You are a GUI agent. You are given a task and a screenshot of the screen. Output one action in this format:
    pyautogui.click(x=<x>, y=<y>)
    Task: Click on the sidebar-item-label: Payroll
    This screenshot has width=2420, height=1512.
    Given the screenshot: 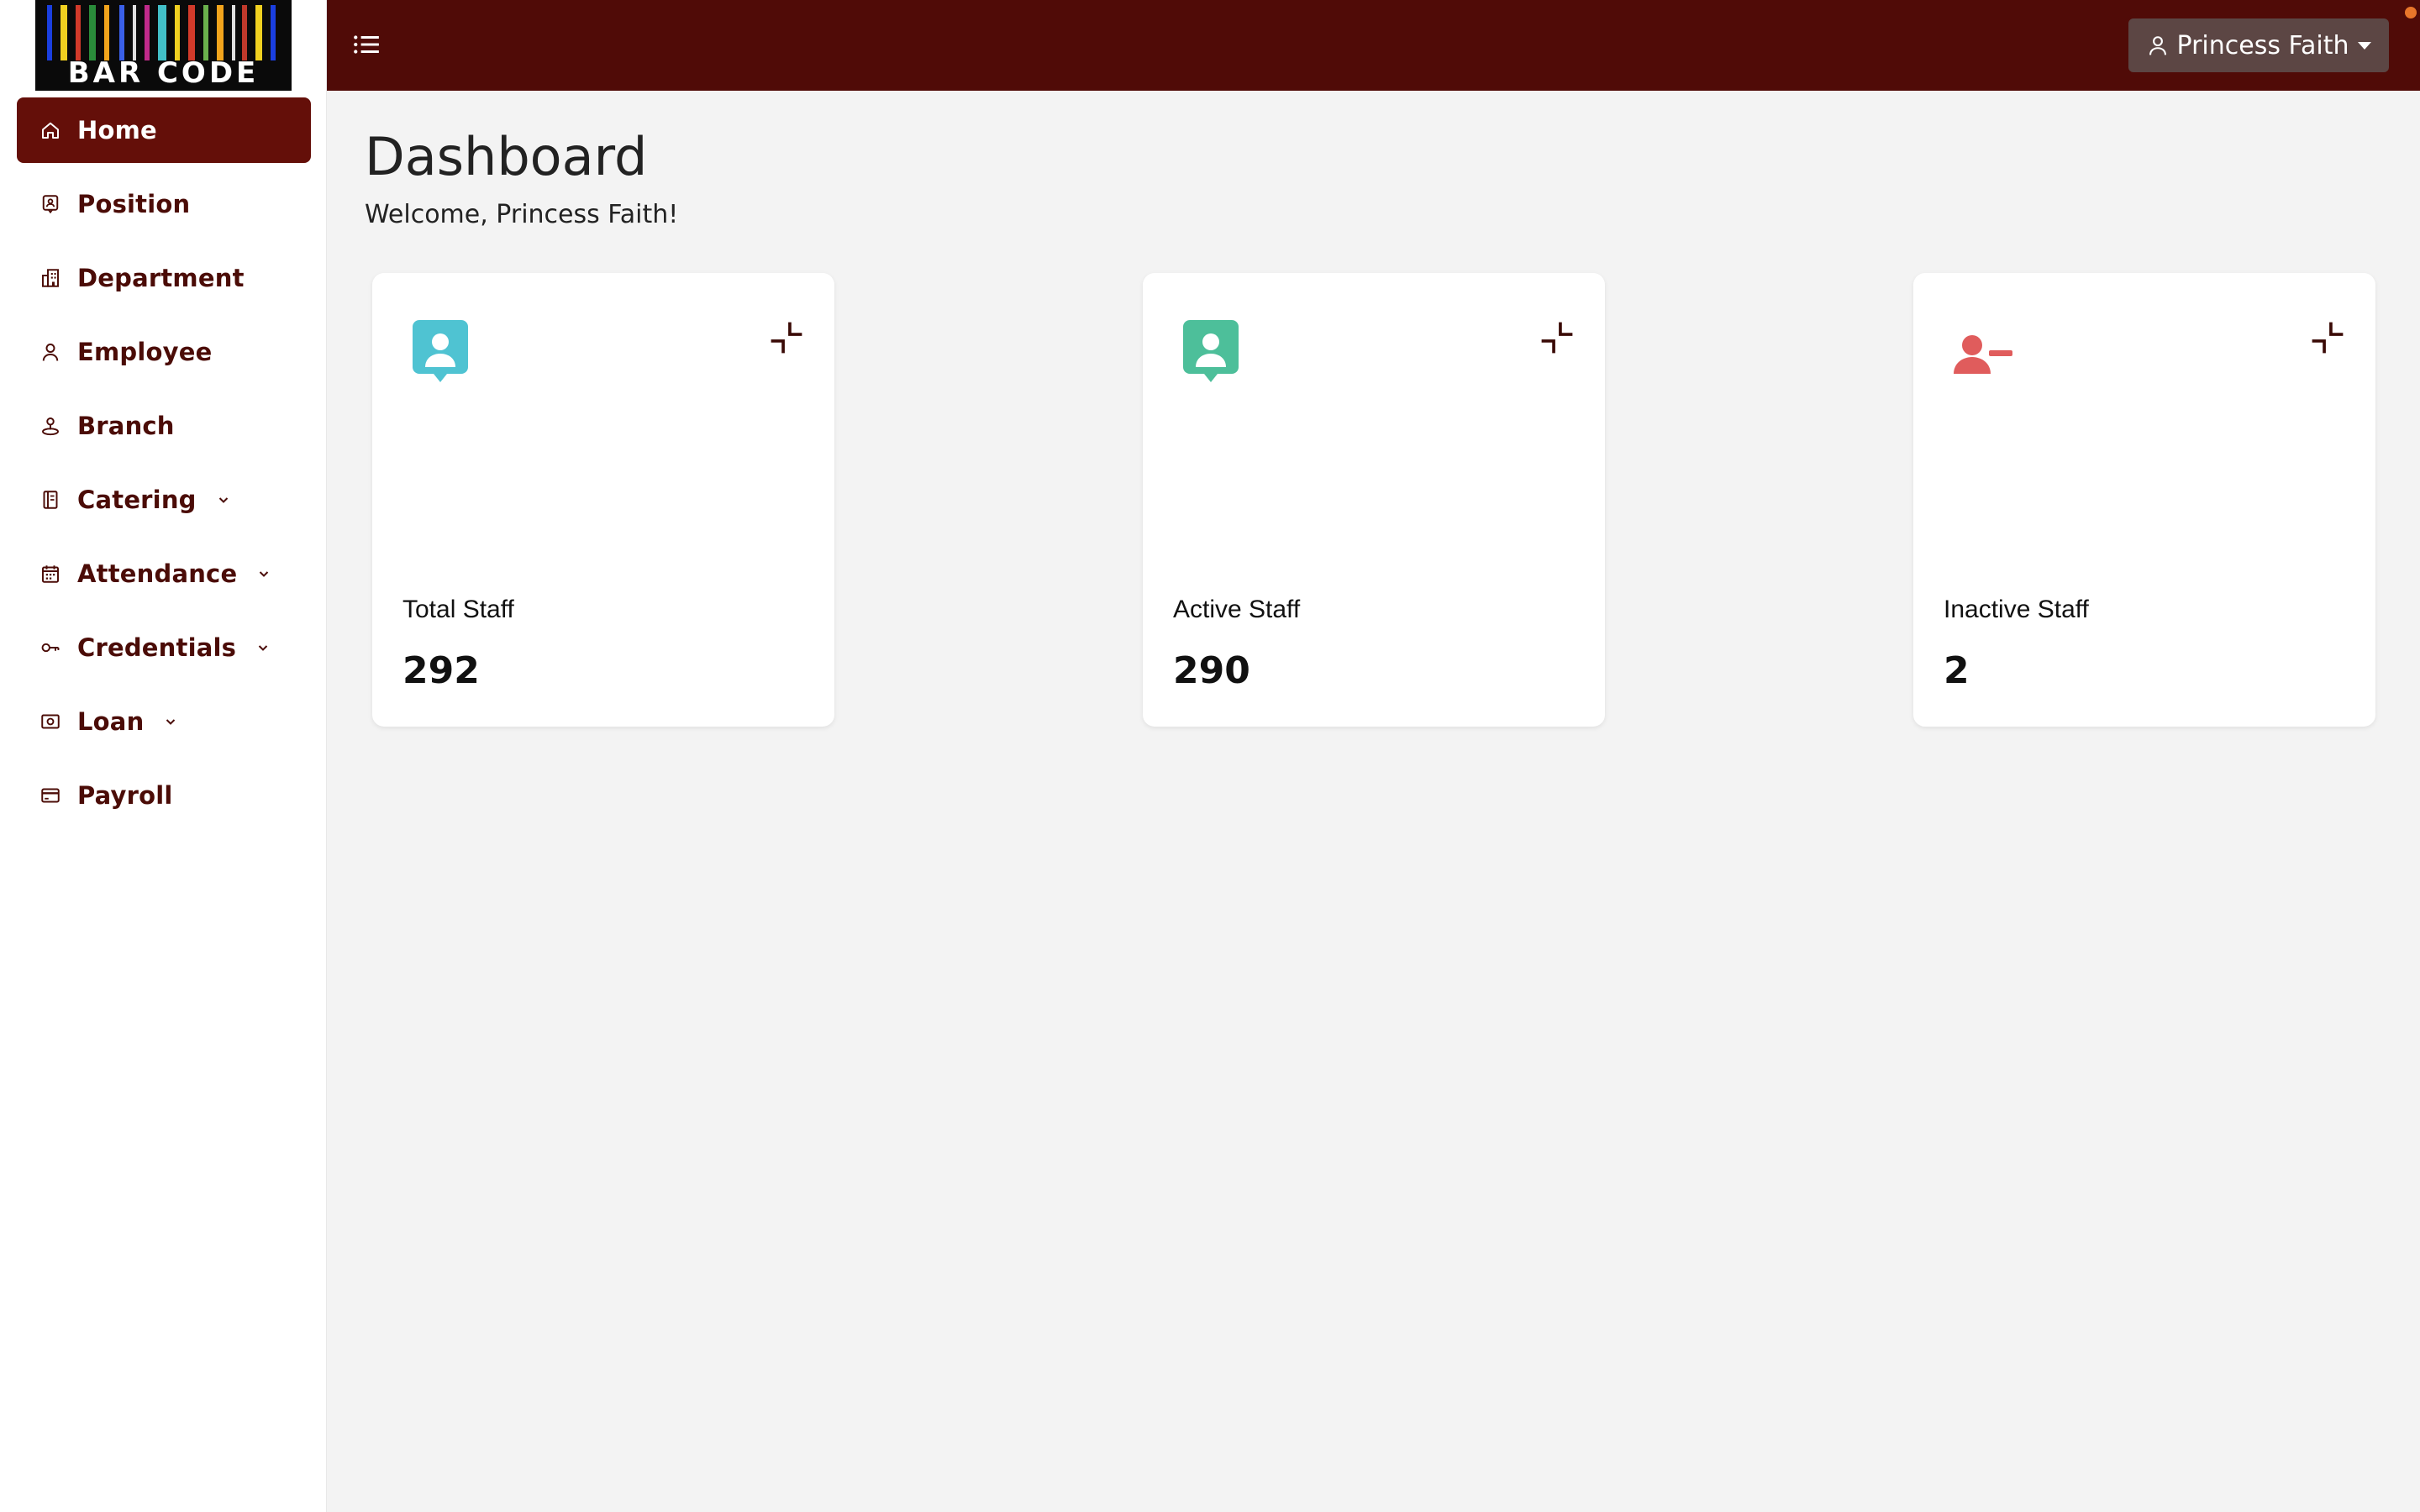 What is the action you would take?
    pyautogui.click(x=125, y=795)
    